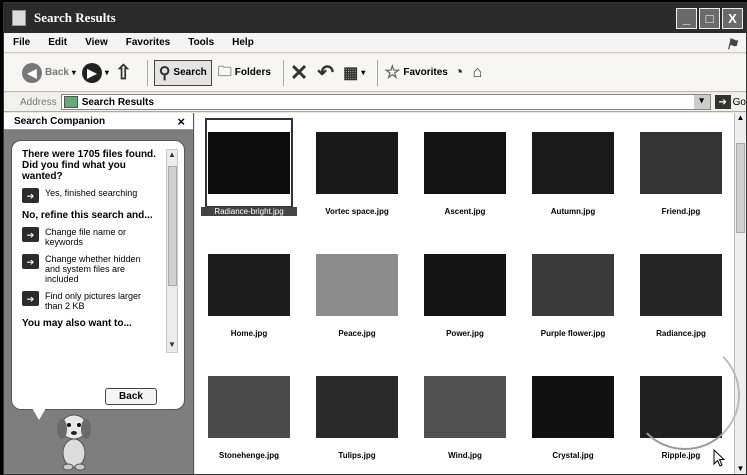  Describe the element at coordinates (357, 455) in the screenshot. I see `file-name-label: Tulips.jpg` at that location.